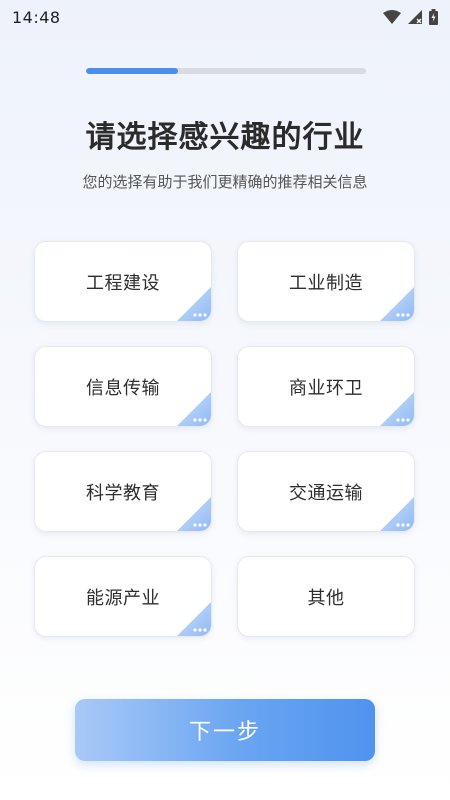 The image size is (450, 800). What do you see at coordinates (225, 137) in the screenshot?
I see `page-title: 请选择感兴趣的行业` at bounding box center [225, 137].